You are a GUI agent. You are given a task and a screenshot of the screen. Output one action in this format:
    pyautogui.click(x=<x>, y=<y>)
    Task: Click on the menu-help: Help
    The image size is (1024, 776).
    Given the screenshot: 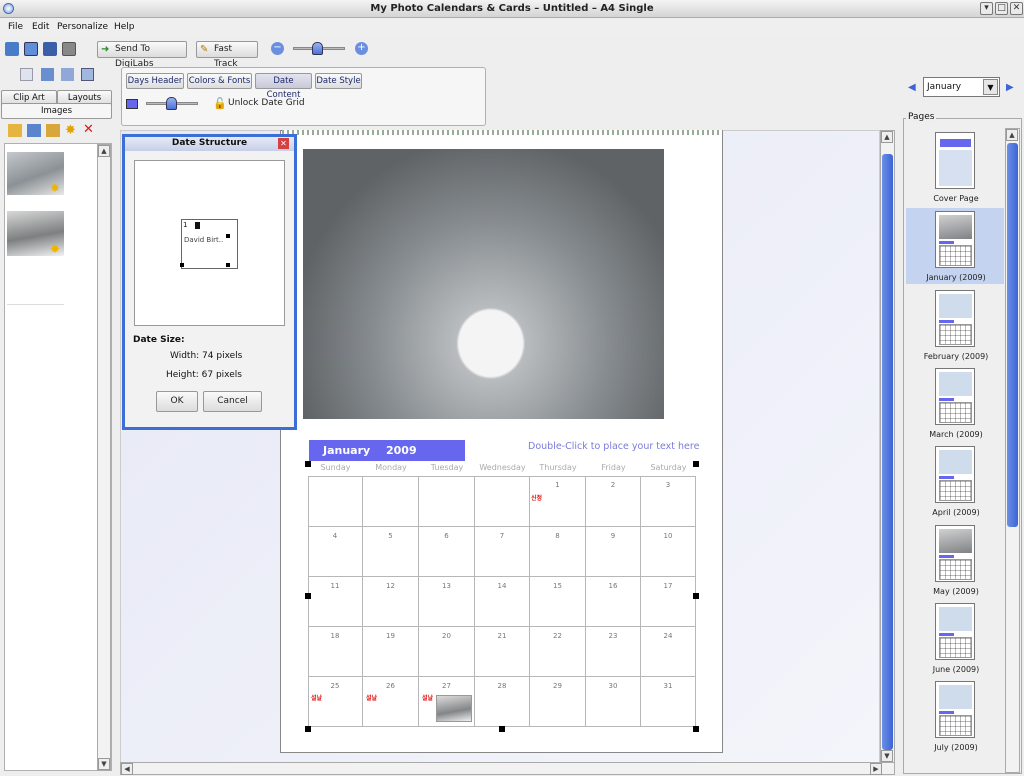 What is the action you would take?
    pyautogui.click(x=124, y=27)
    